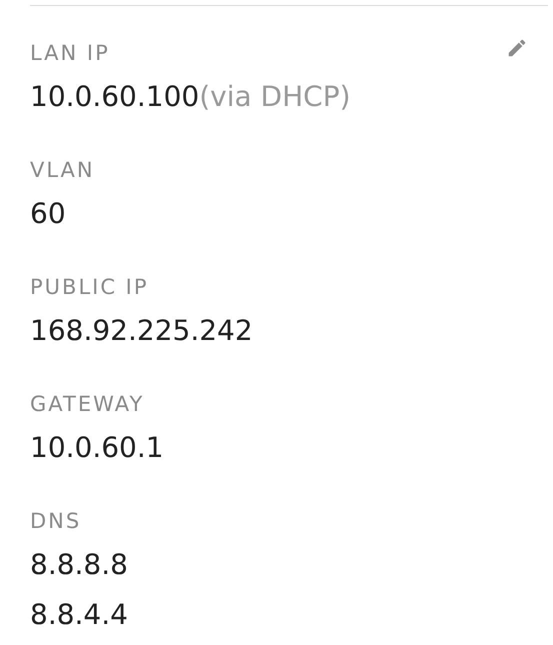  What do you see at coordinates (275, 96) in the screenshot?
I see `value-note: (via DHCP)` at bounding box center [275, 96].